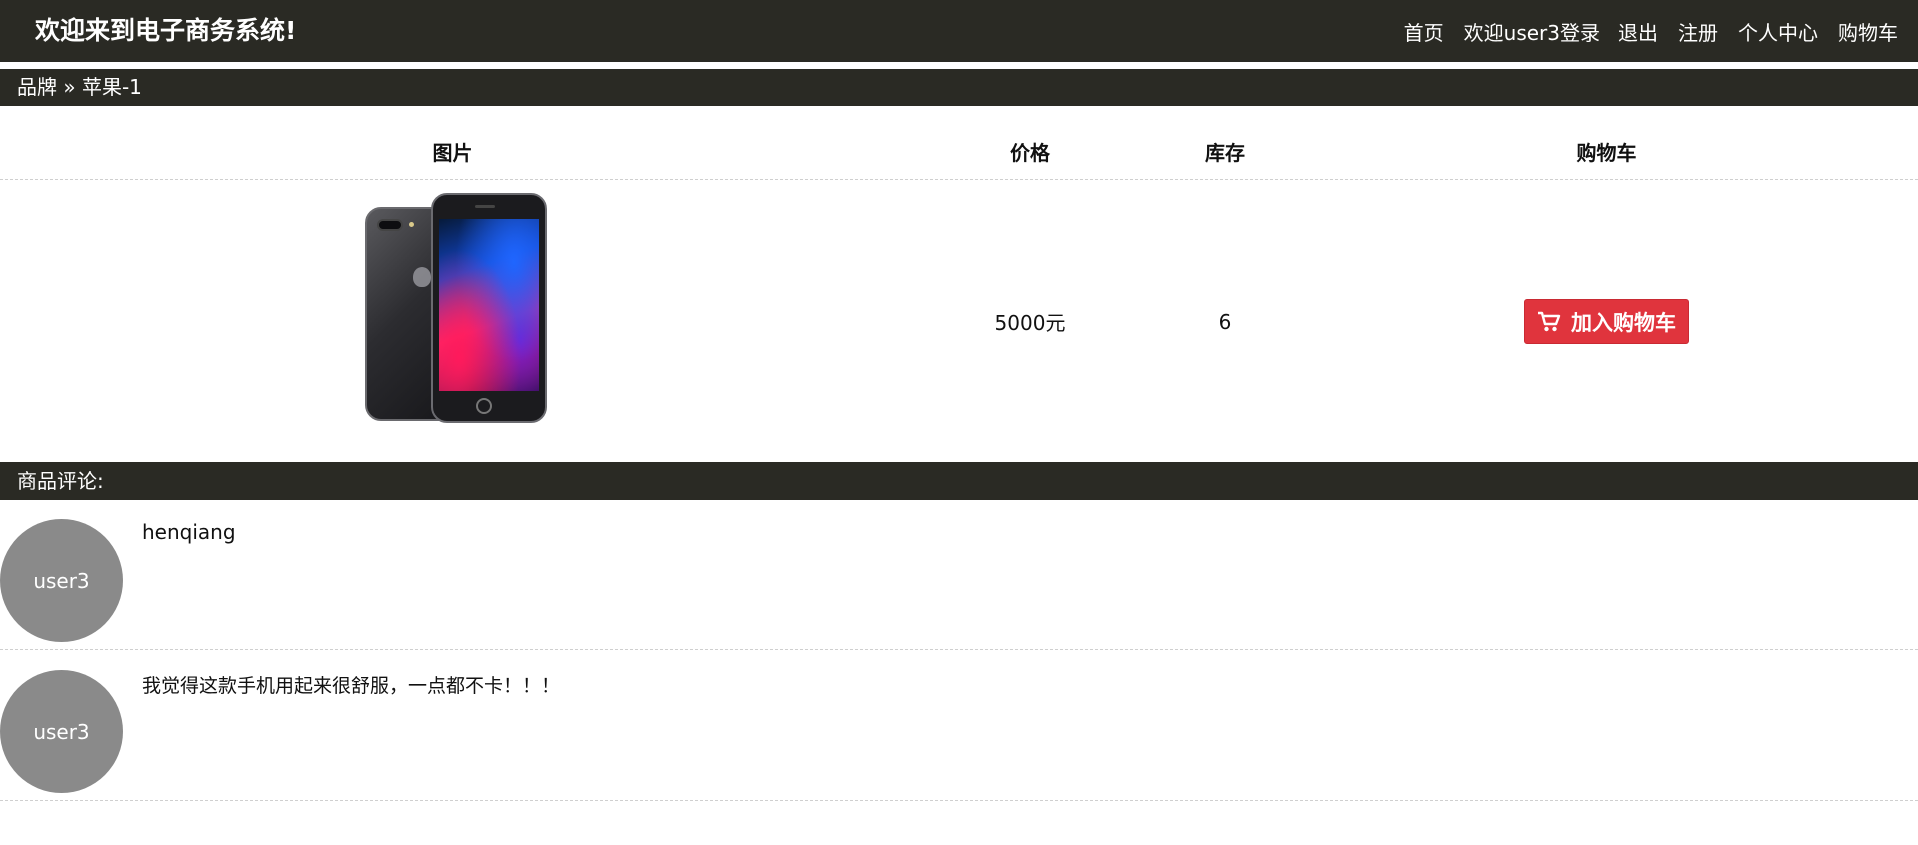 Image resolution: width=1918 pixels, height=845 pixels. I want to click on comments-header: 商品评论:, so click(959, 481).